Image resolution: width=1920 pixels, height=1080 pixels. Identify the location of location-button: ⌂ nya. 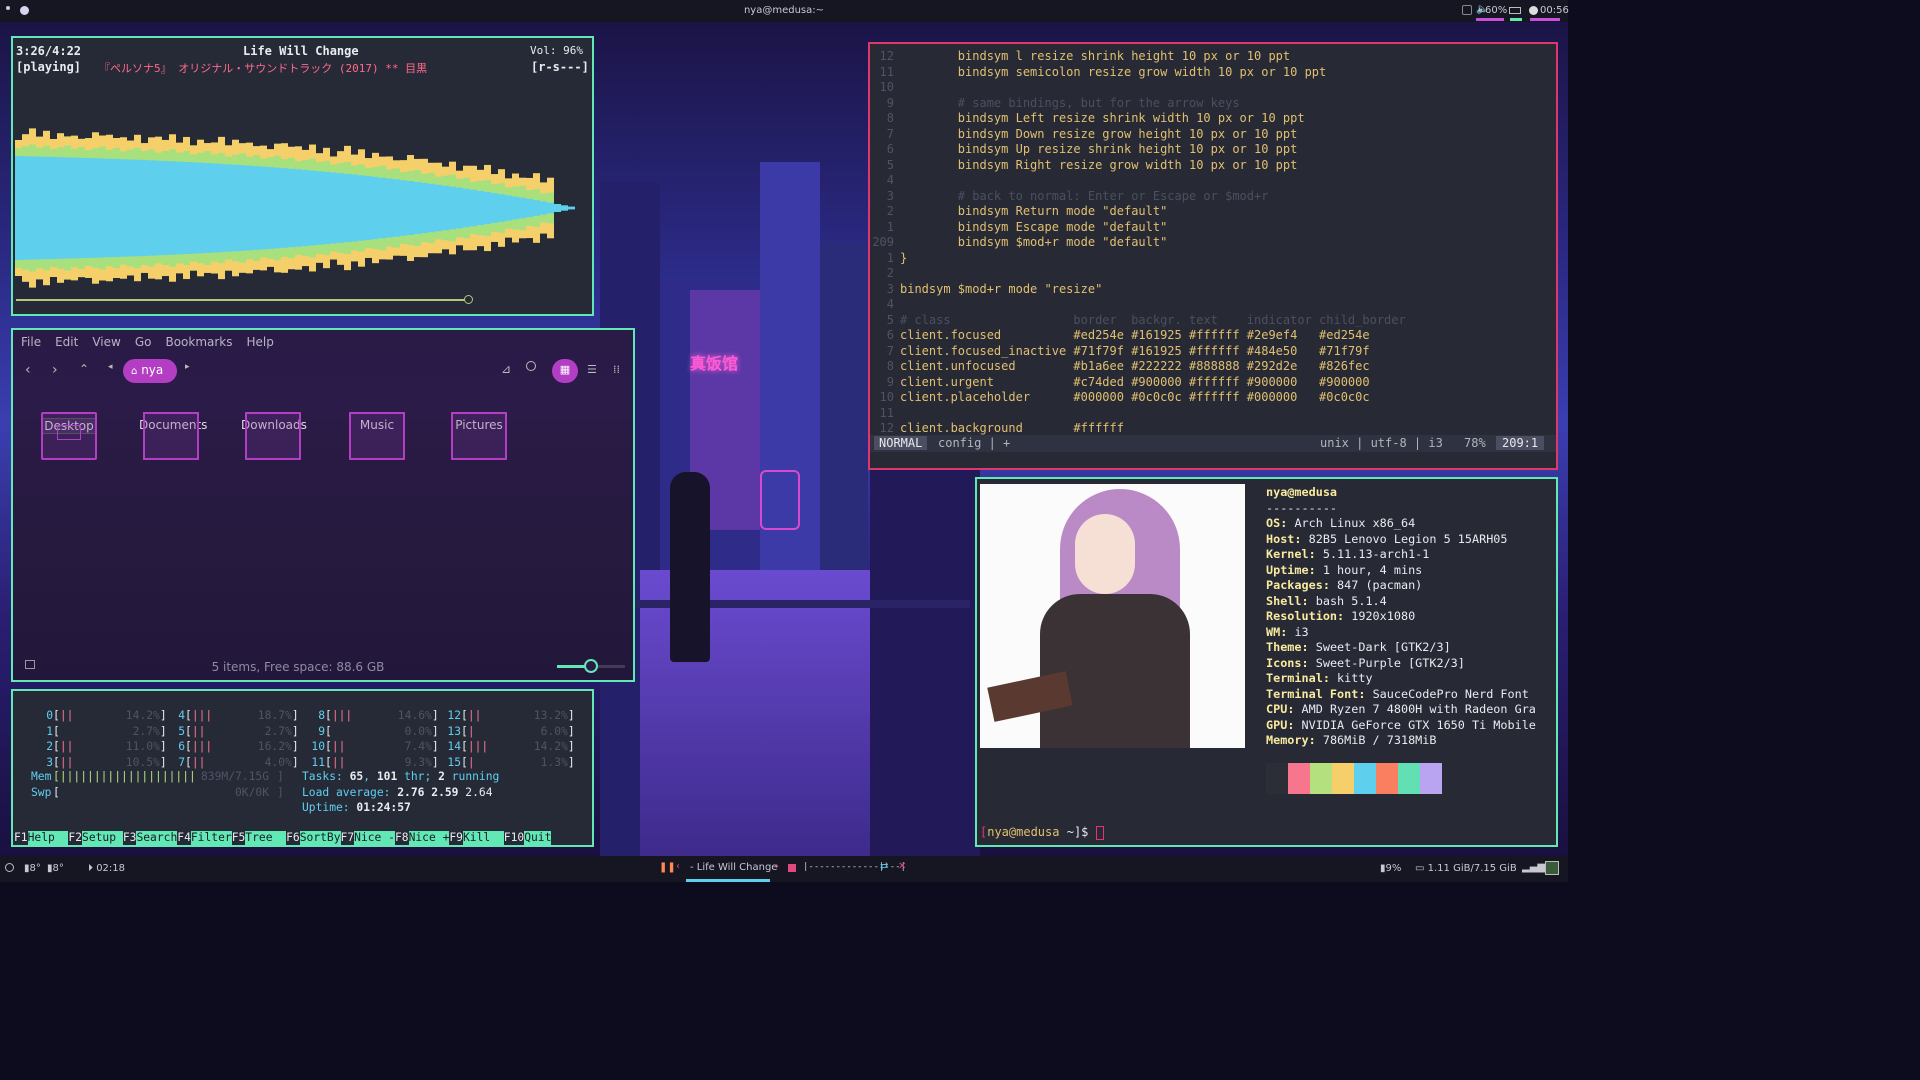
(150, 371).